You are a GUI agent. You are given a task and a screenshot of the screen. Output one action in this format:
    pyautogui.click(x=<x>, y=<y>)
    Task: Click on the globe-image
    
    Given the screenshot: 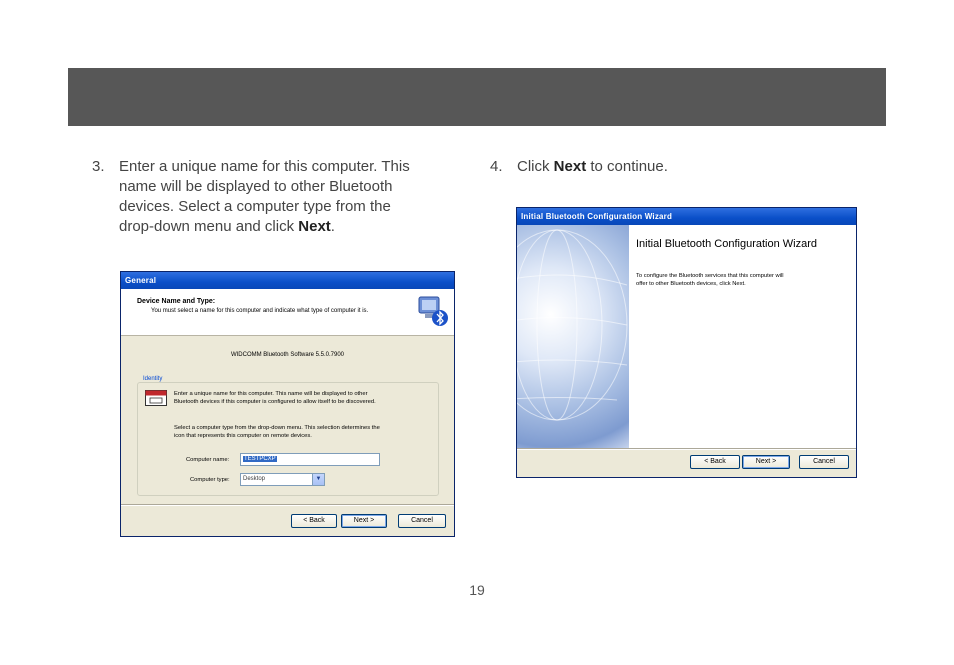 What is the action you would take?
    pyautogui.click(x=573, y=337)
    